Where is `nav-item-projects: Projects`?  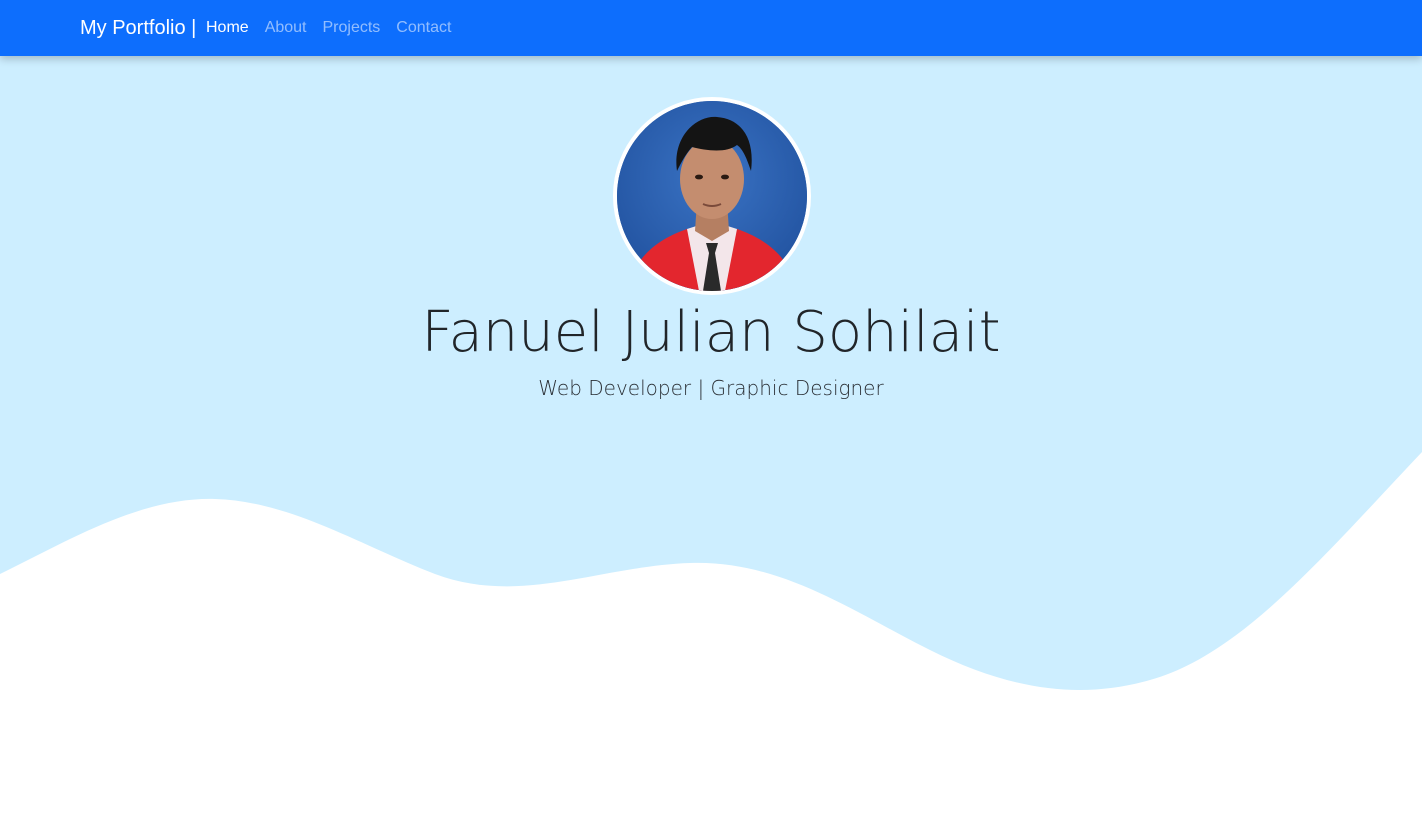 nav-item-projects: Projects is located at coordinates (352, 28).